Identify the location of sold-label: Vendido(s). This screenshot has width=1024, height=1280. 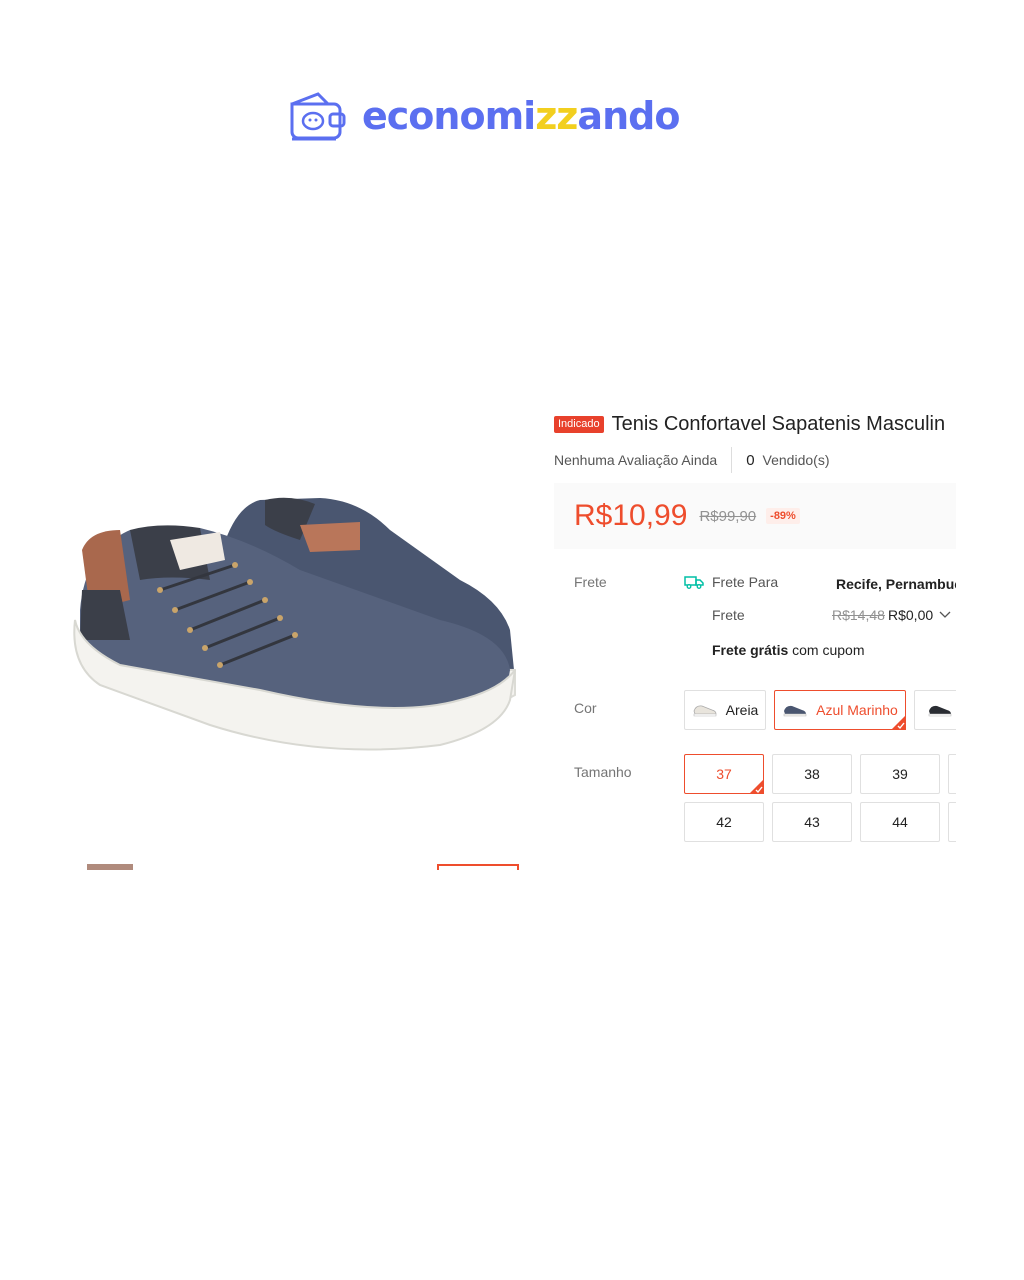
(796, 460).